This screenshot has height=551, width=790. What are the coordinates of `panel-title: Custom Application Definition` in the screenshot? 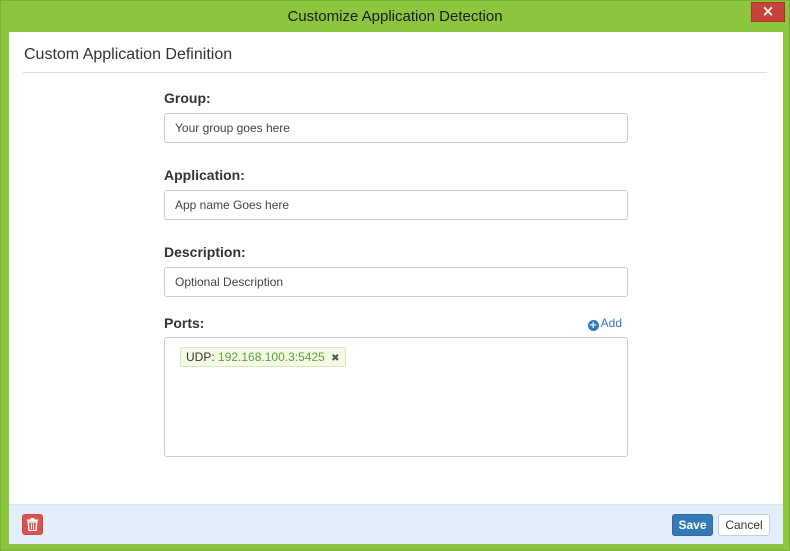 It's located at (128, 54).